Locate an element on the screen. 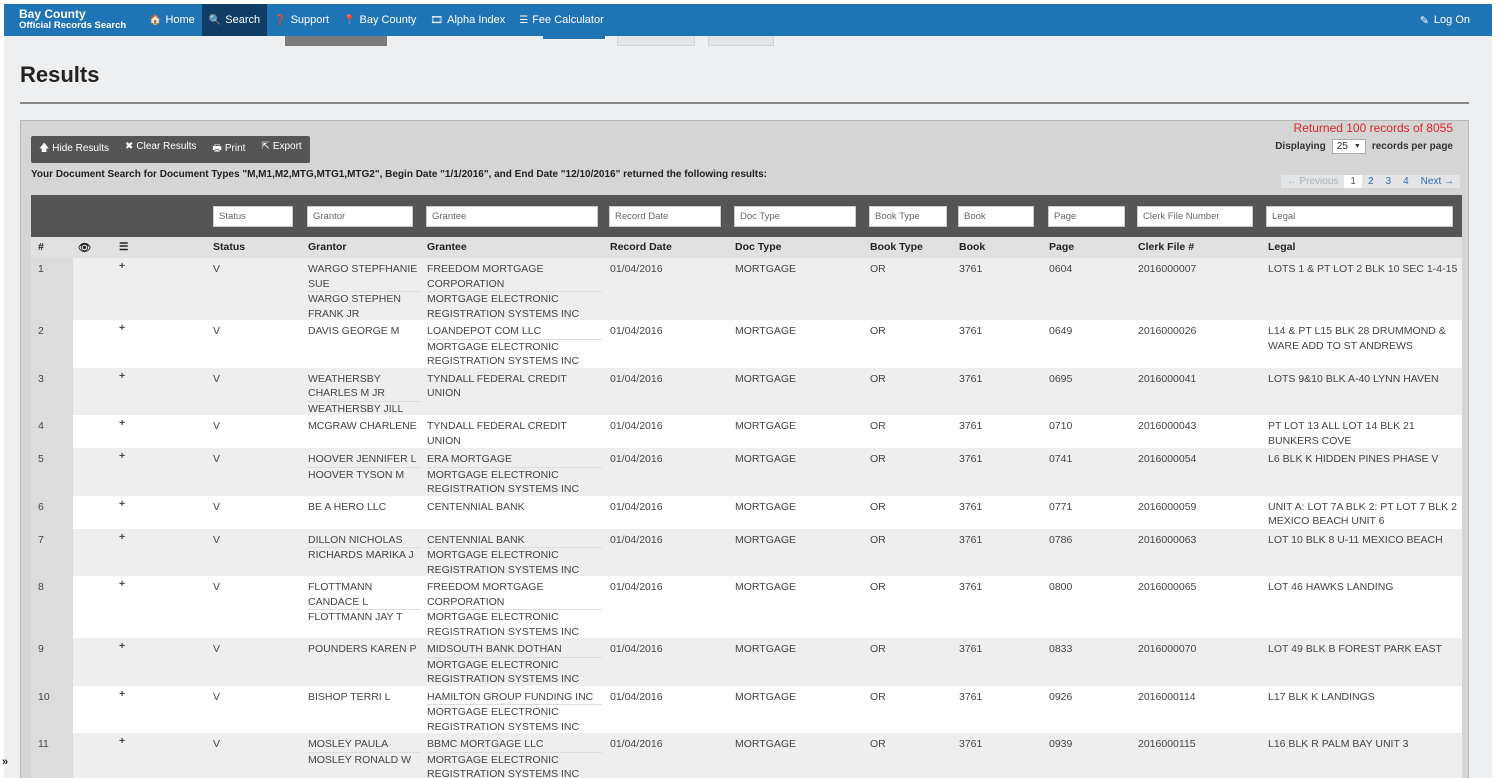  sidebar-expander: » is located at coordinates (5, 762).